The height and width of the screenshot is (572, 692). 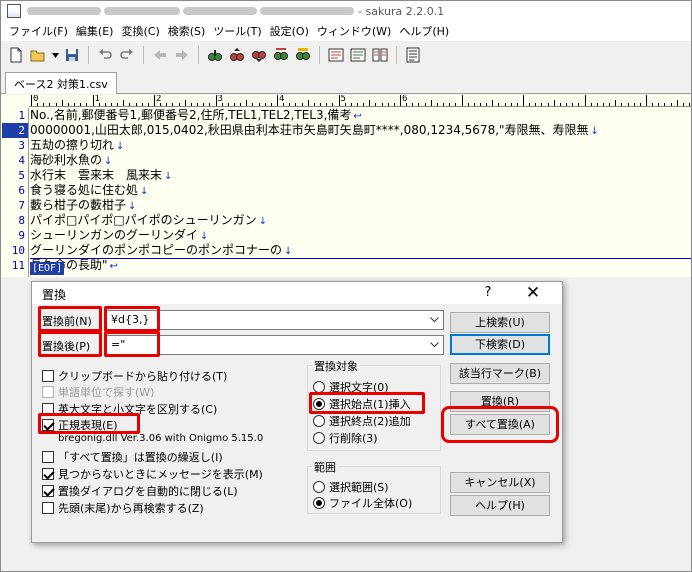 I want to click on text-line: No.,名前,郵便番号1,郵便番号2,住所,TEL1,TEL2,TEL3,備考 ↩, so click(x=196, y=115).